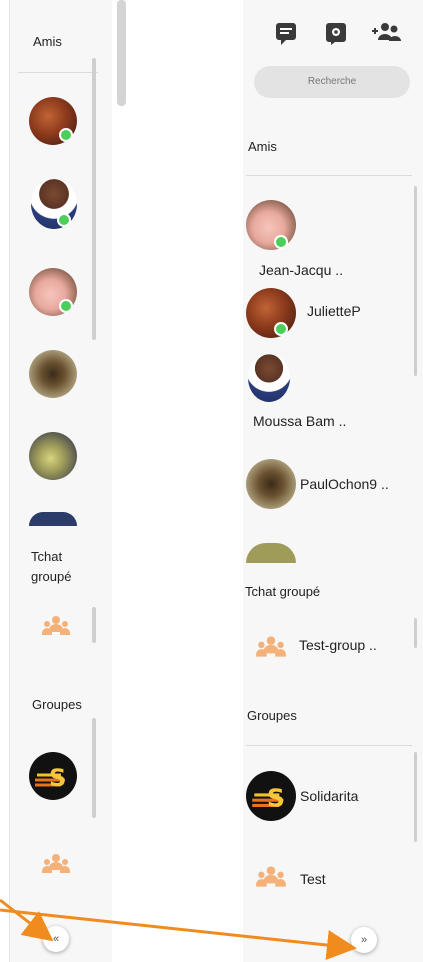  Describe the element at coordinates (121, 53) in the screenshot. I see `sidebar-scrollbar` at that location.